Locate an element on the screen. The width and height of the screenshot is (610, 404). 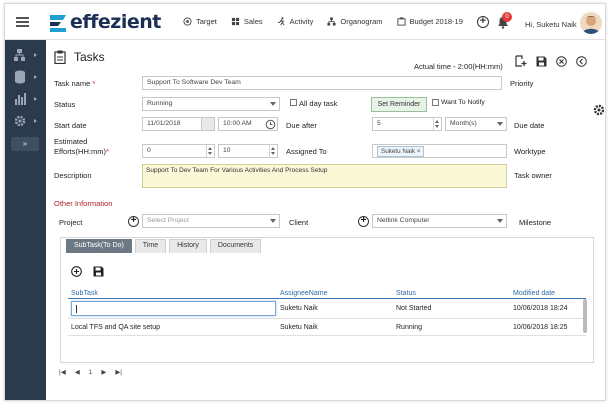
start-date-value: 11/01/2018 is located at coordinates (164, 123).